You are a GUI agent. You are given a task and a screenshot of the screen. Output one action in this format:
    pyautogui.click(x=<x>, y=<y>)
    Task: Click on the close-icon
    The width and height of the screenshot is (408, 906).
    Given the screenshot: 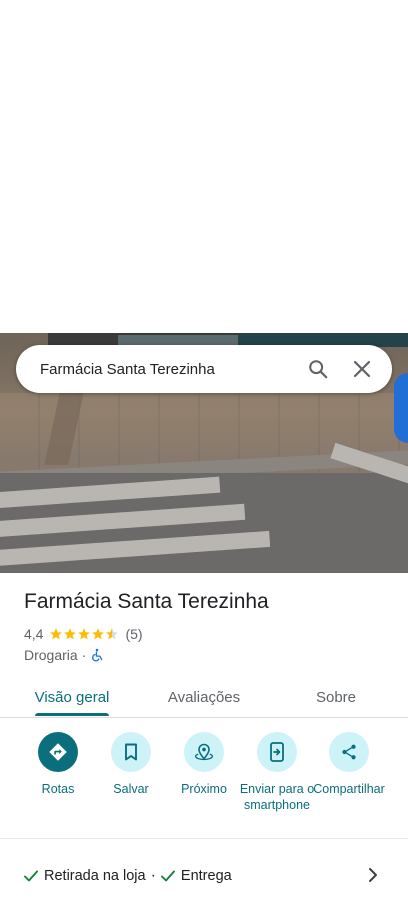 What is the action you would take?
    pyautogui.click(x=362, y=369)
    